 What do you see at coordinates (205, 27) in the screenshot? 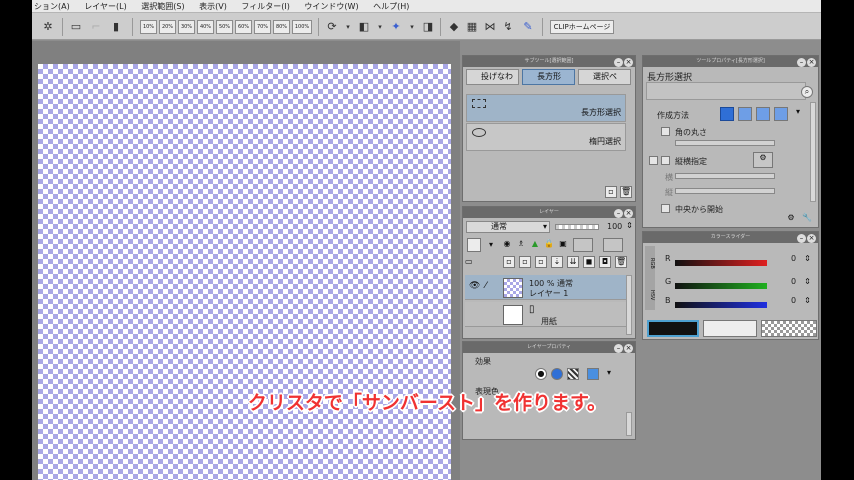
I see `zoom-40-button: 40%` at bounding box center [205, 27].